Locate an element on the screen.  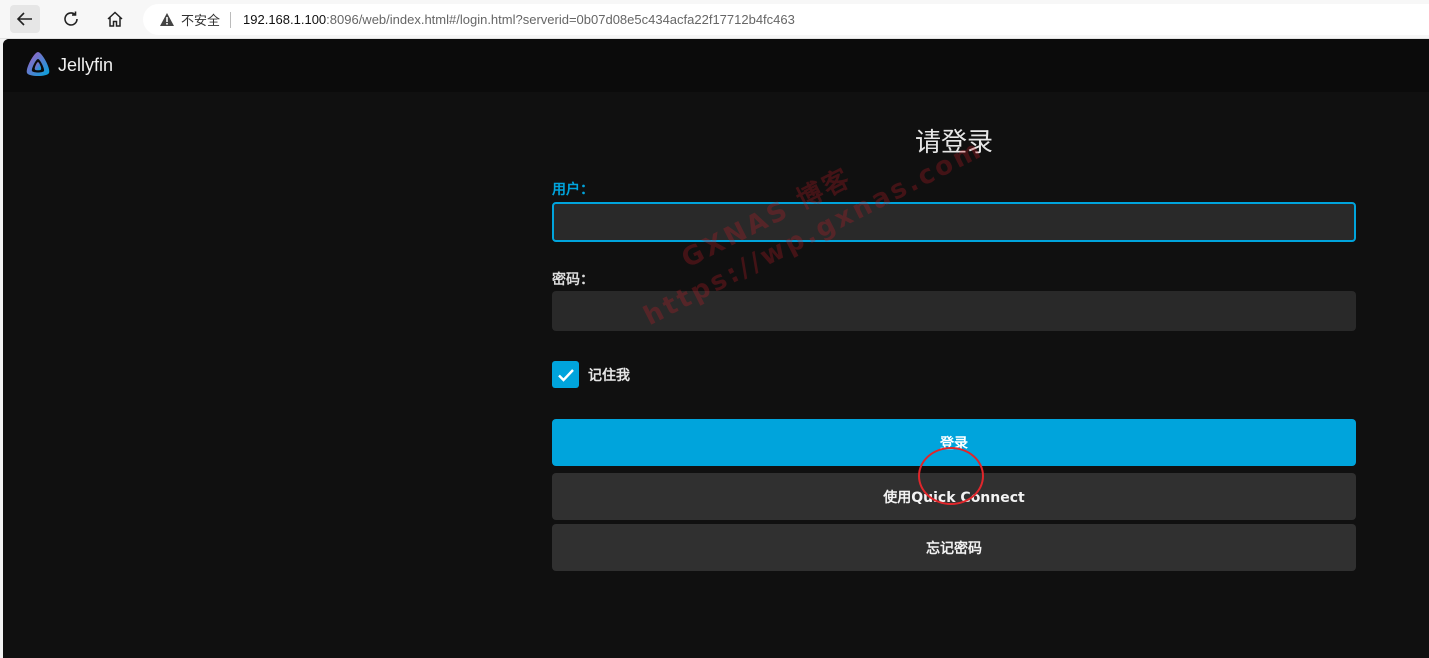
checkmark-icon is located at coordinates (565, 375).